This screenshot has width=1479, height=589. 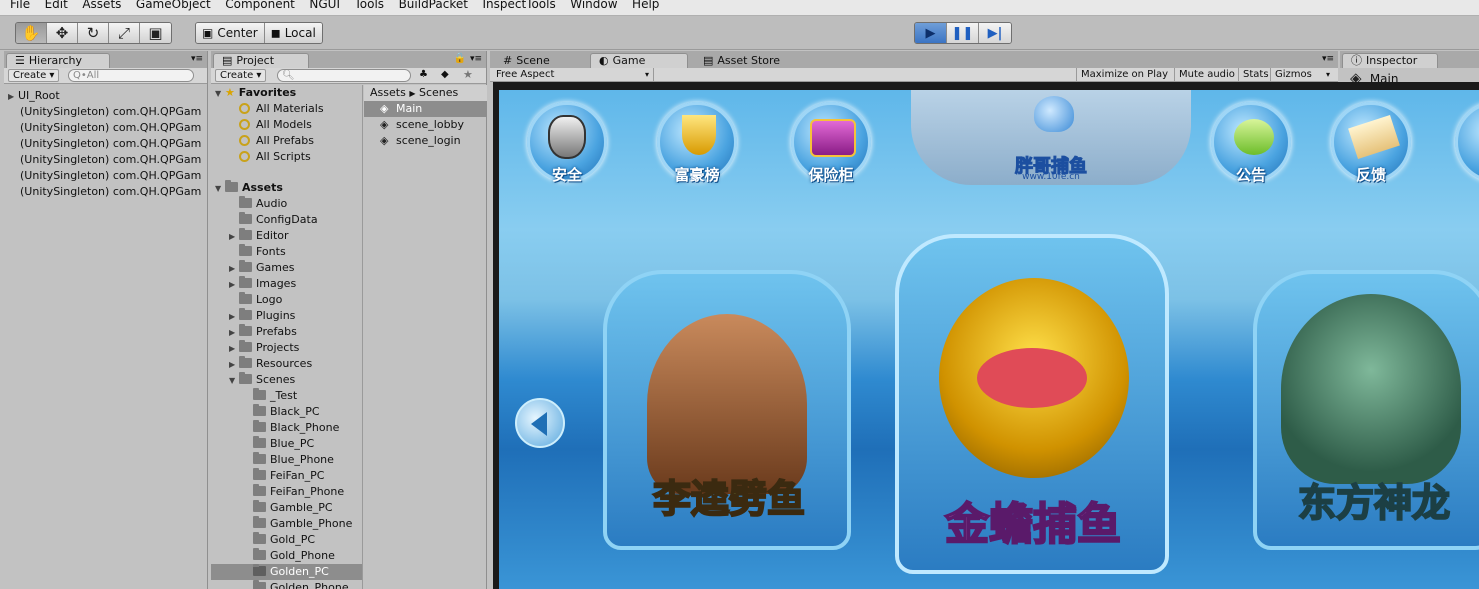 What do you see at coordinates (445, 74) in the screenshot?
I see `filter-label-icon: ◆` at bounding box center [445, 74].